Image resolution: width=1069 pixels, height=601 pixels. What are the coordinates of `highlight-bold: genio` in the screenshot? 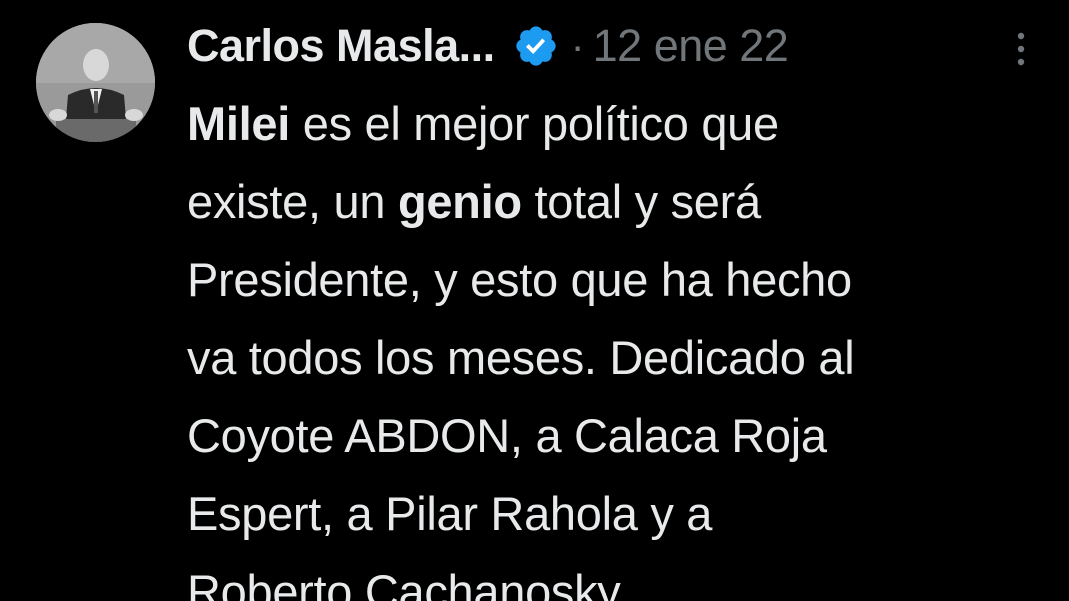 It's located at (459, 201).